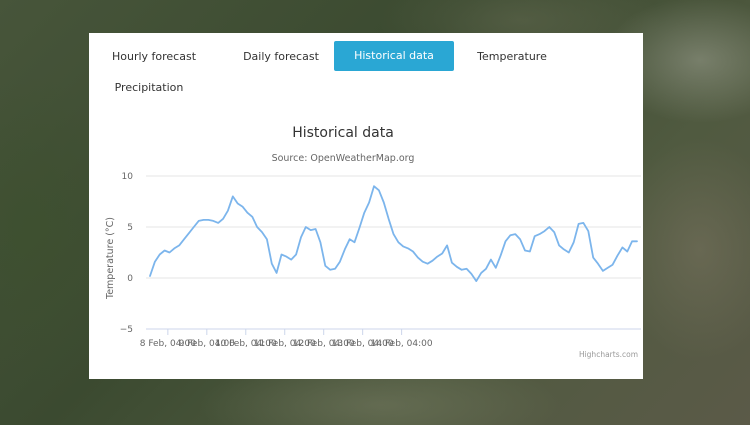 The image size is (750, 425). What do you see at coordinates (127, 253) in the screenshot?
I see `y-tick-labels: 10 5 0 −5` at bounding box center [127, 253].